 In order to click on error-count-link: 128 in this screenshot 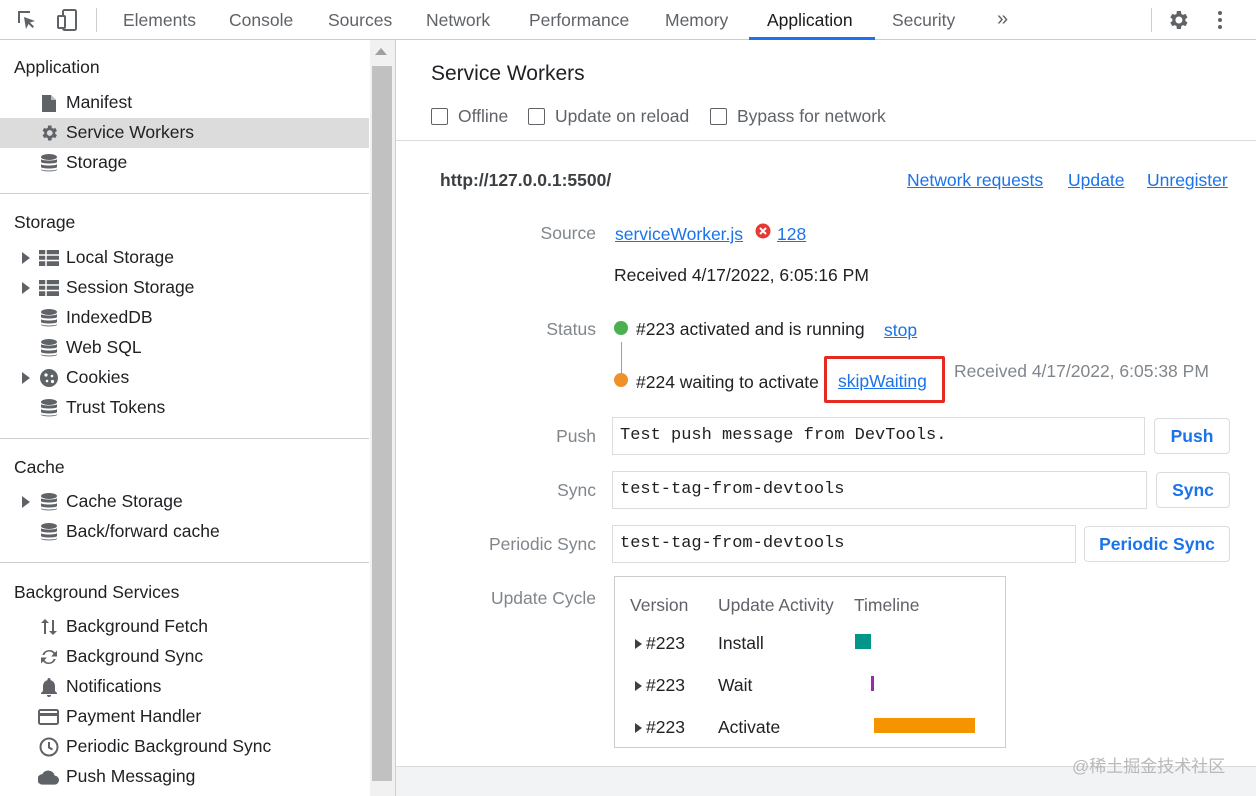, I will do `click(791, 234)`.